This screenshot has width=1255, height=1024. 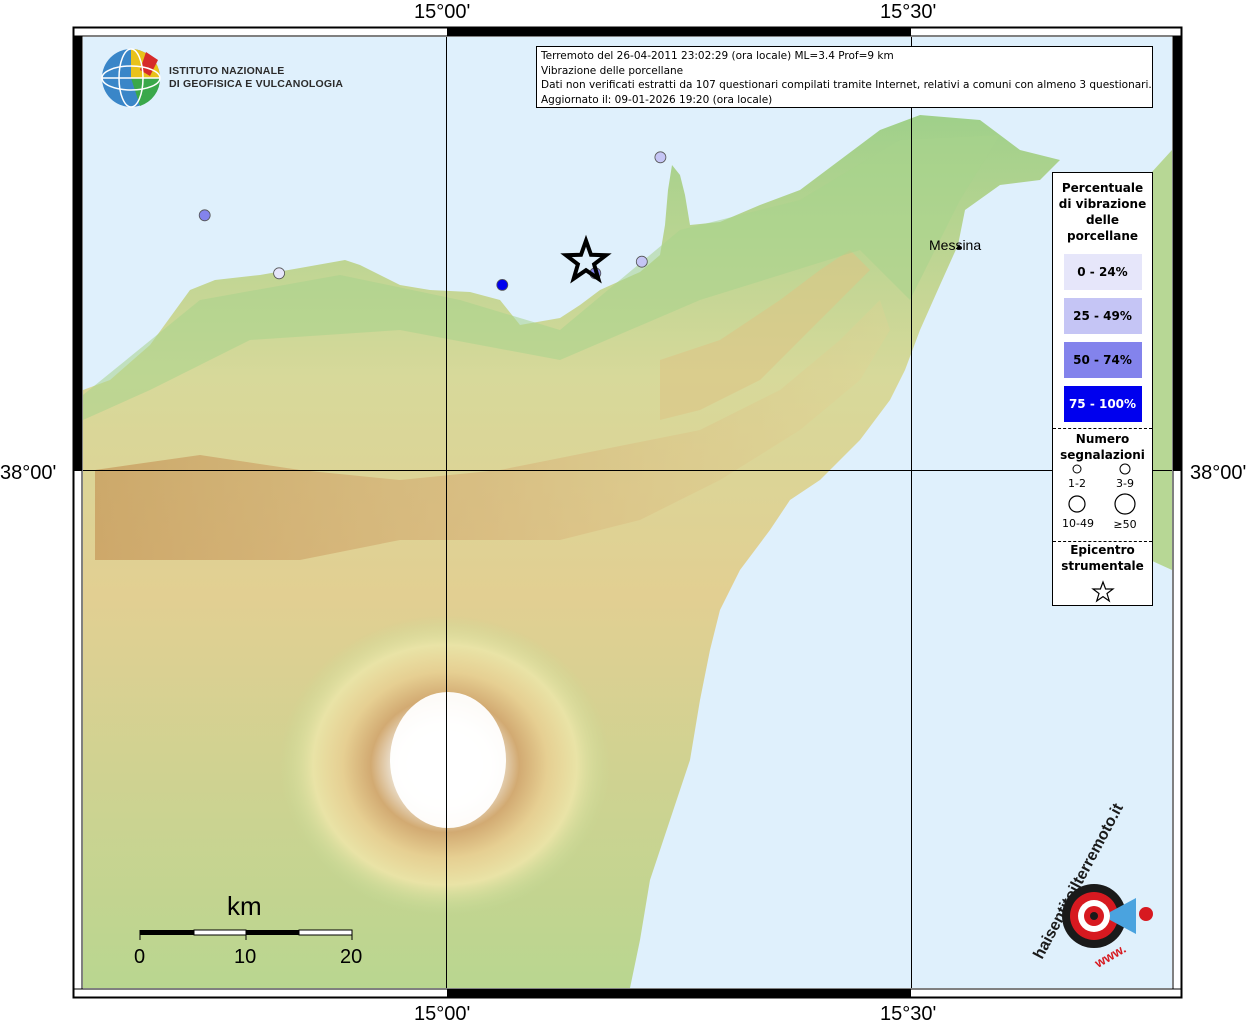 What do you see at coordinates (612, 70) in the screenshot?
I see `info-line-2: Vibrazione delle porcellane` at bounding box center [612, 70].